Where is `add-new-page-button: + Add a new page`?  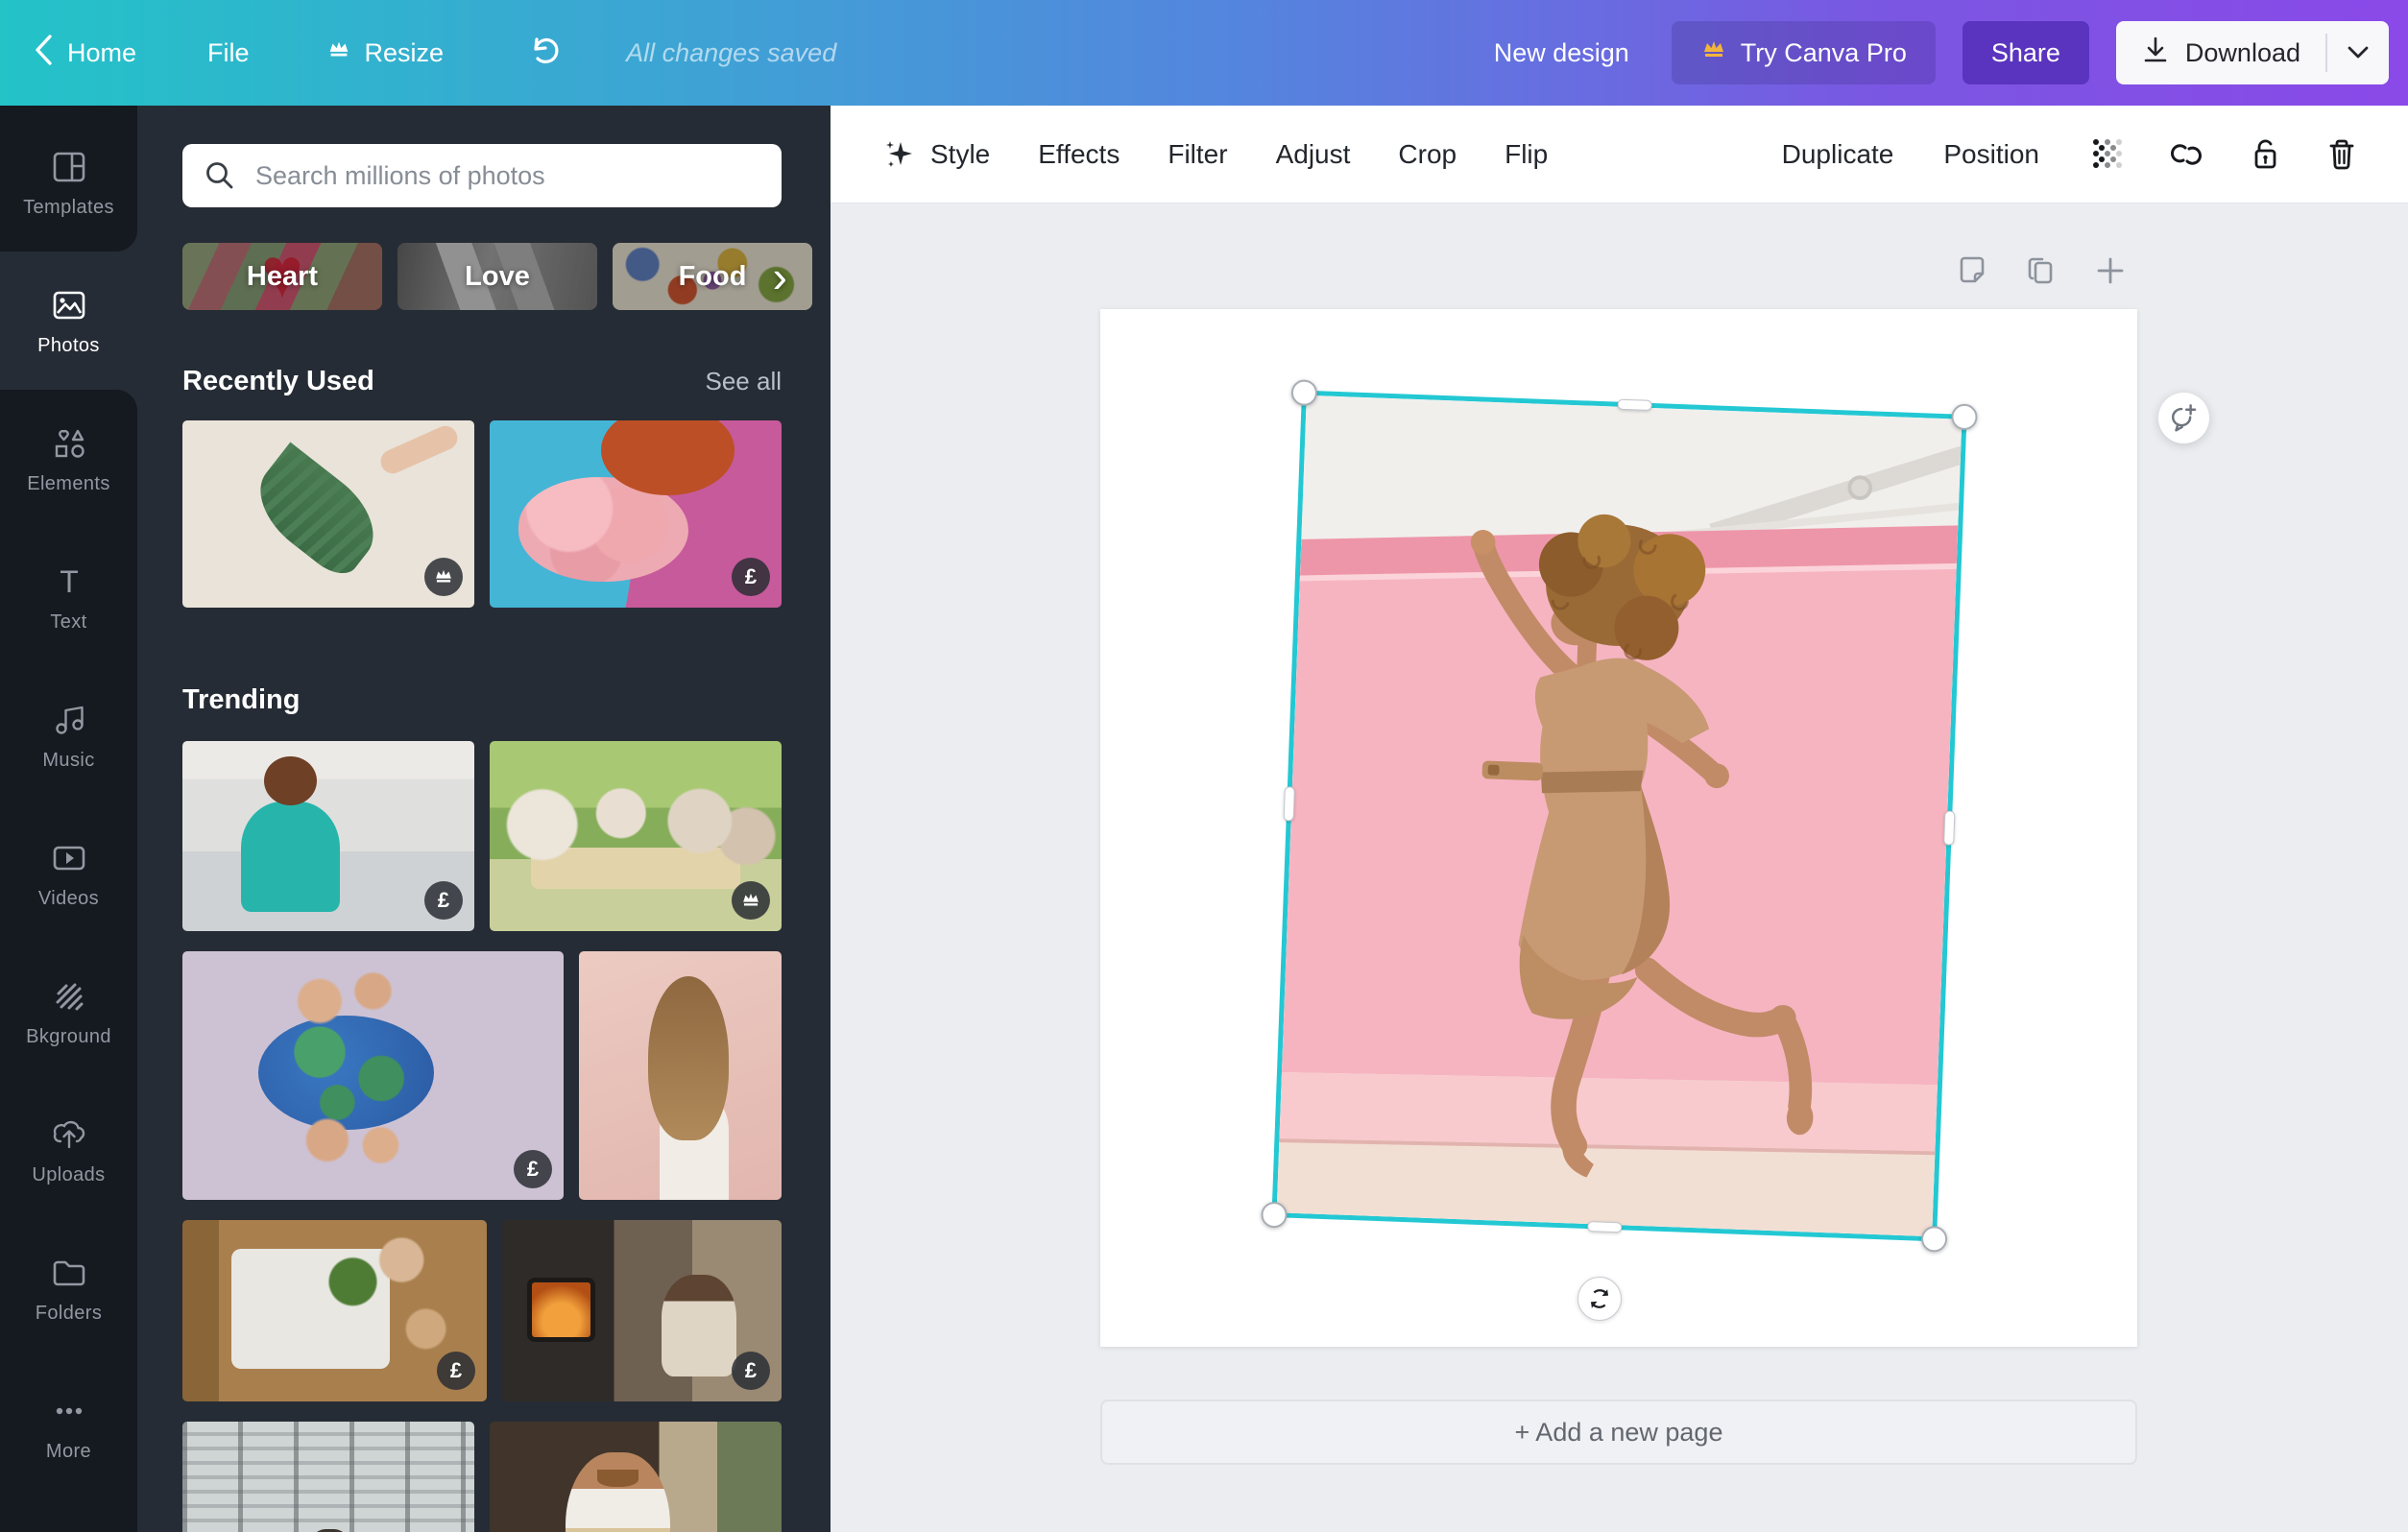
add-new-page-button: + Add a new page is located at coordinates (1619, 1432).